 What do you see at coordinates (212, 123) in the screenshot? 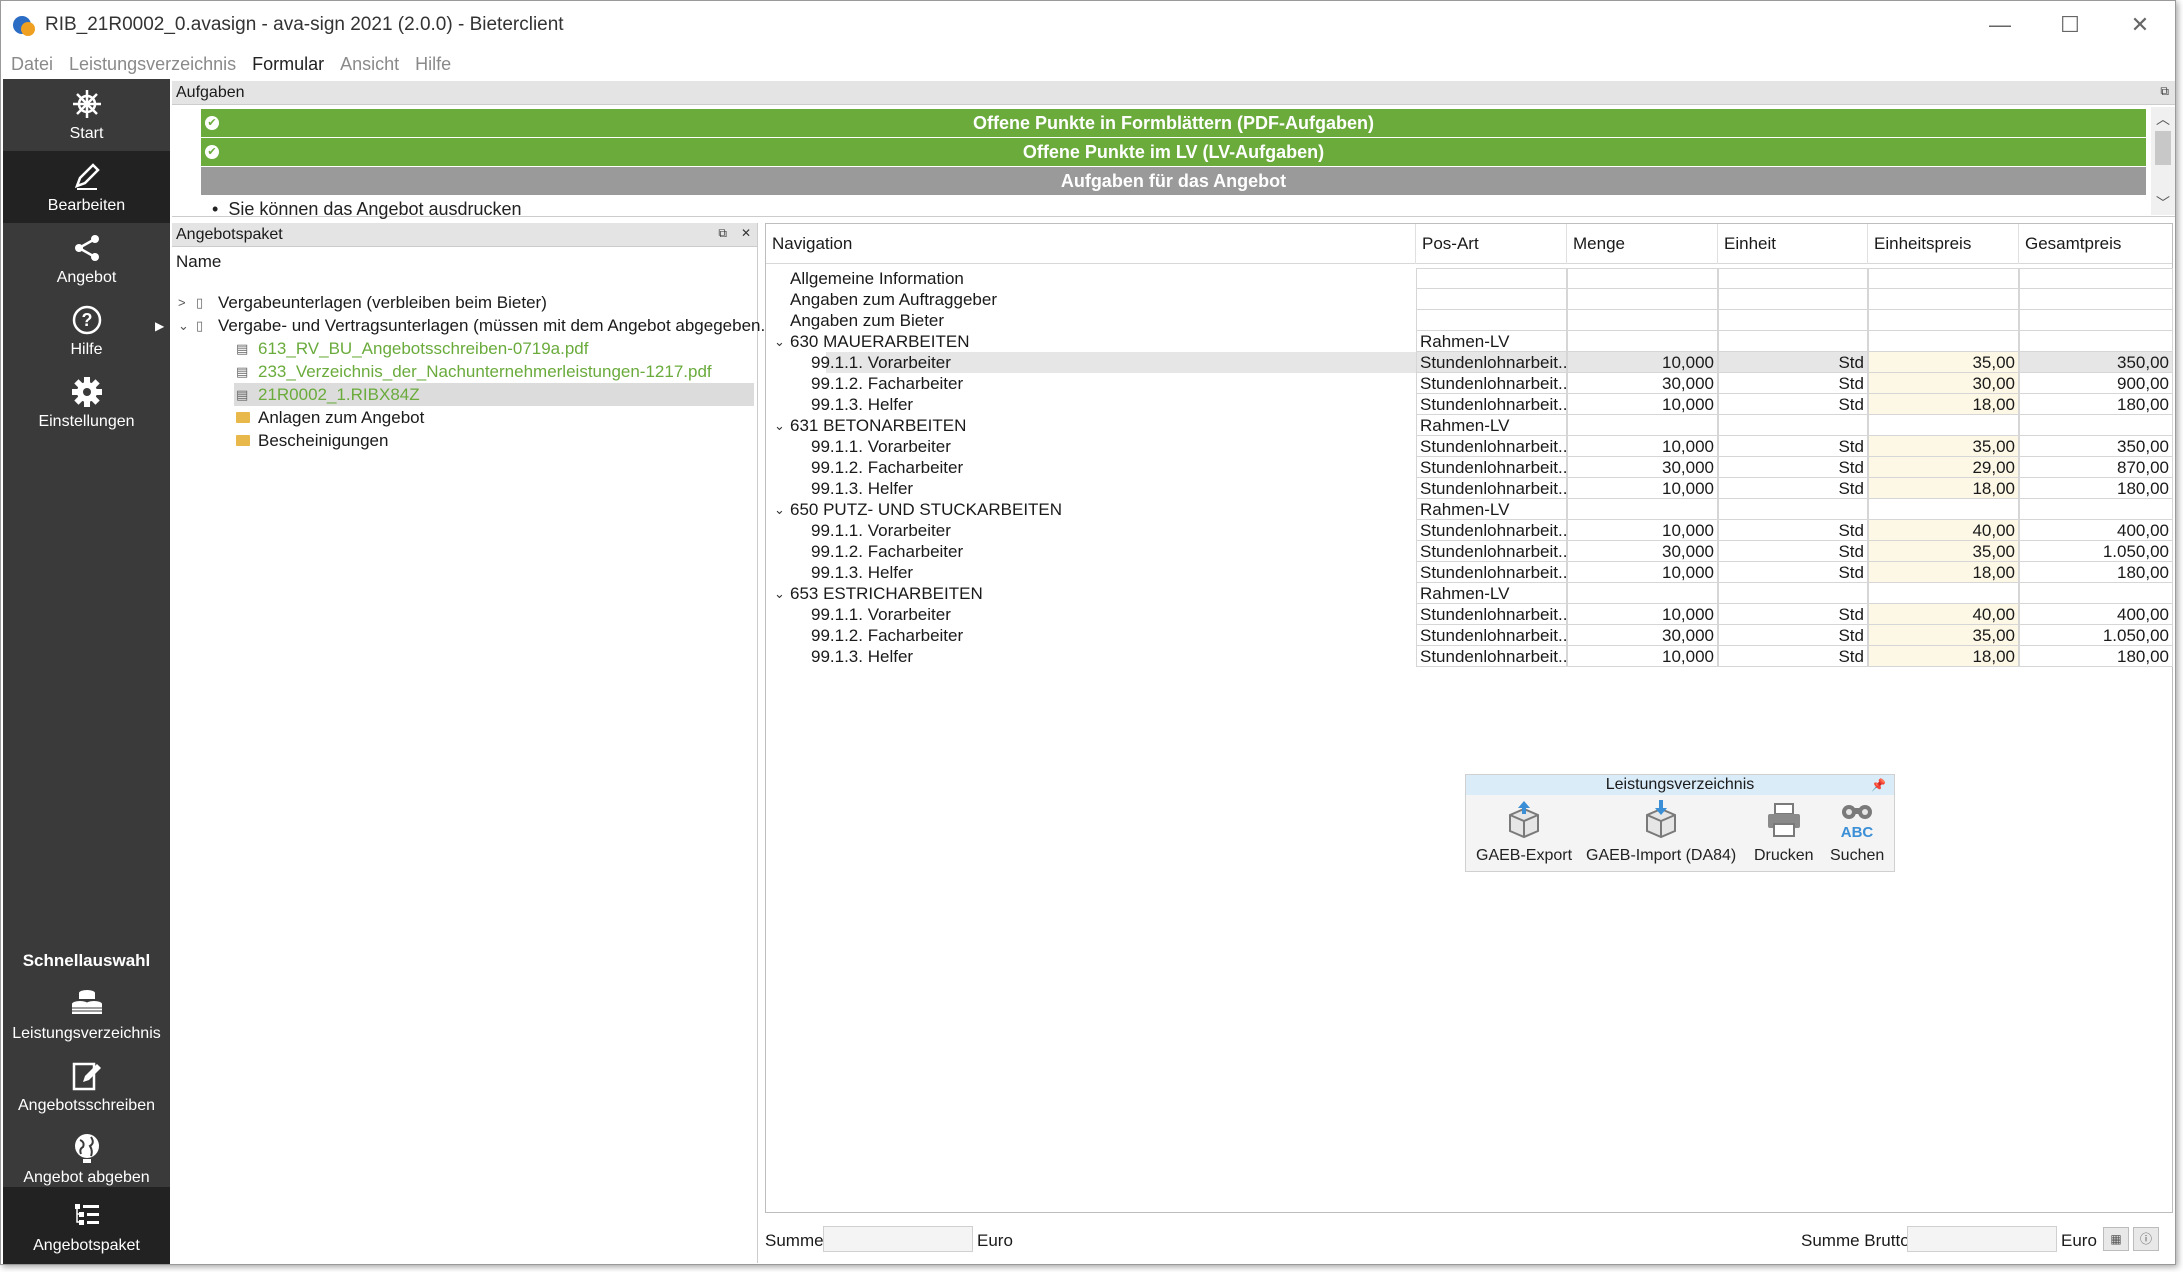
I see `check-icon: ✔` at bounding box center [212, 123].